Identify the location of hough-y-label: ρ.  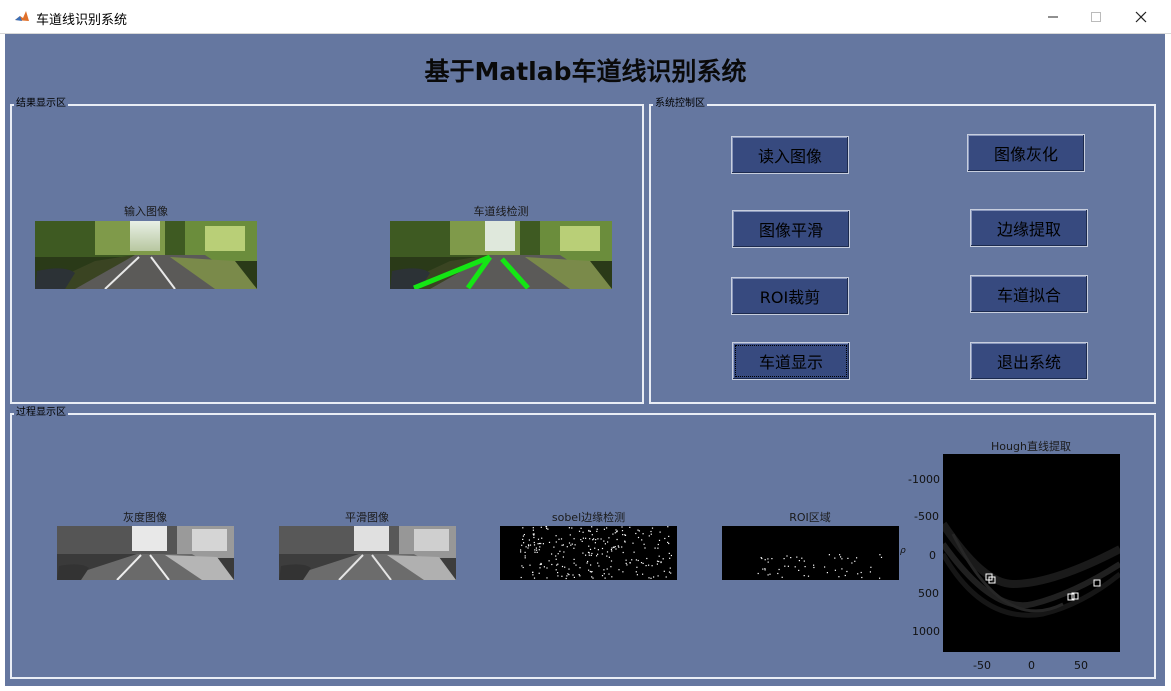
(903, 551).